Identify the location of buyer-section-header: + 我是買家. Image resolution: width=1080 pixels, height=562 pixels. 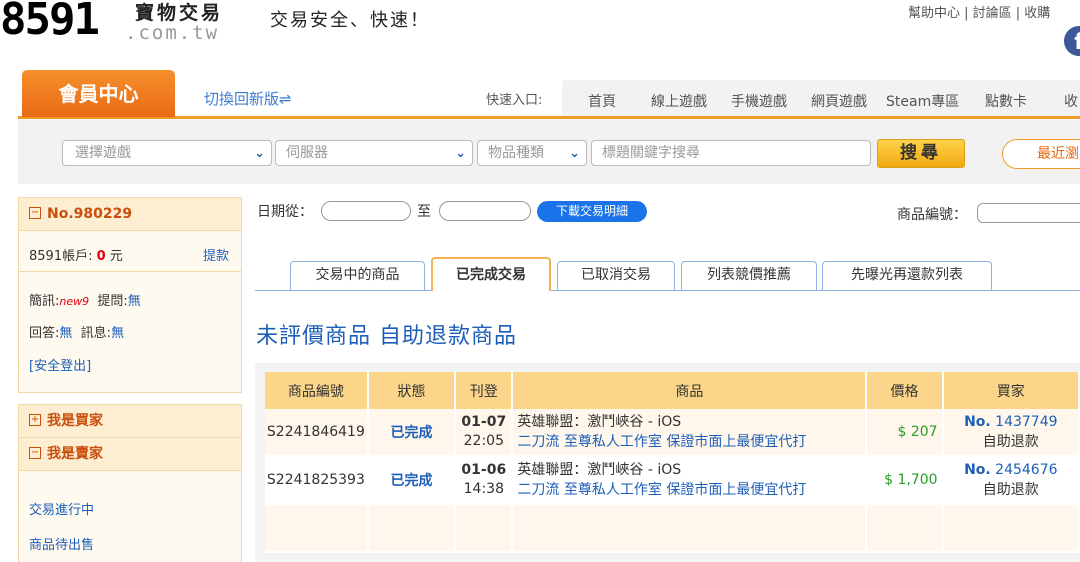
(130, 421).